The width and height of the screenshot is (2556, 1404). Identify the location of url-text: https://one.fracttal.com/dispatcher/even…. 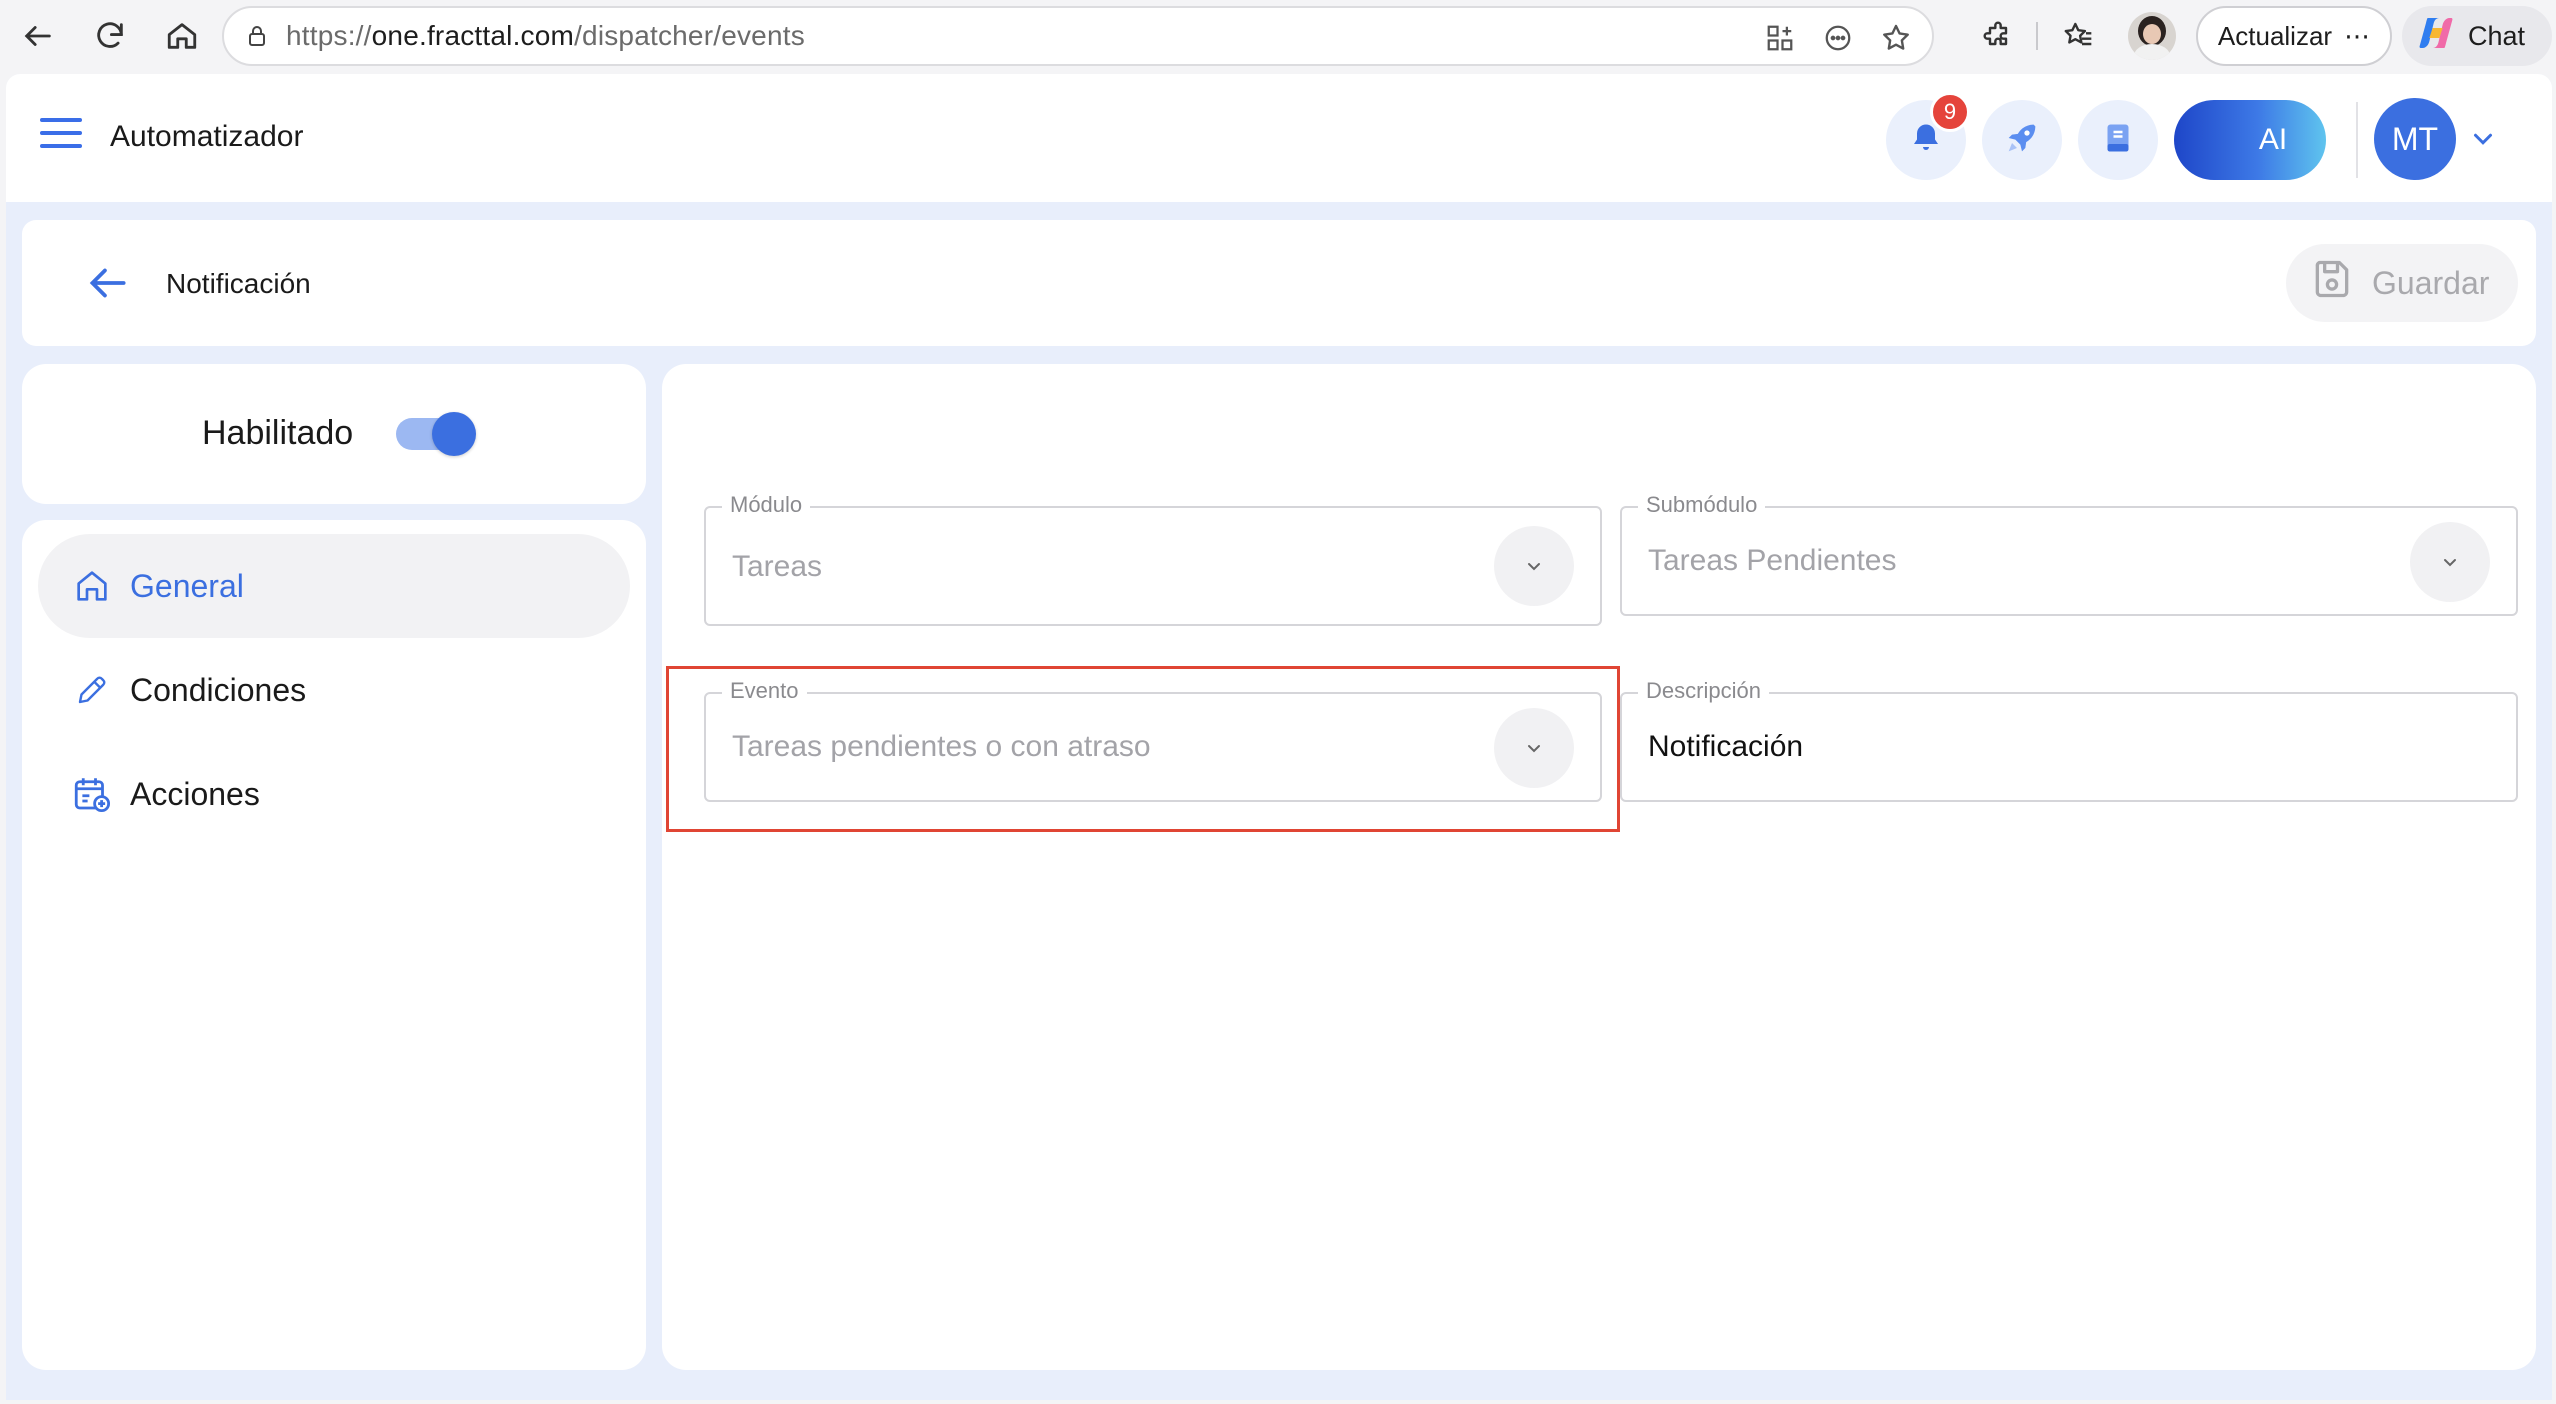
(545, 36).